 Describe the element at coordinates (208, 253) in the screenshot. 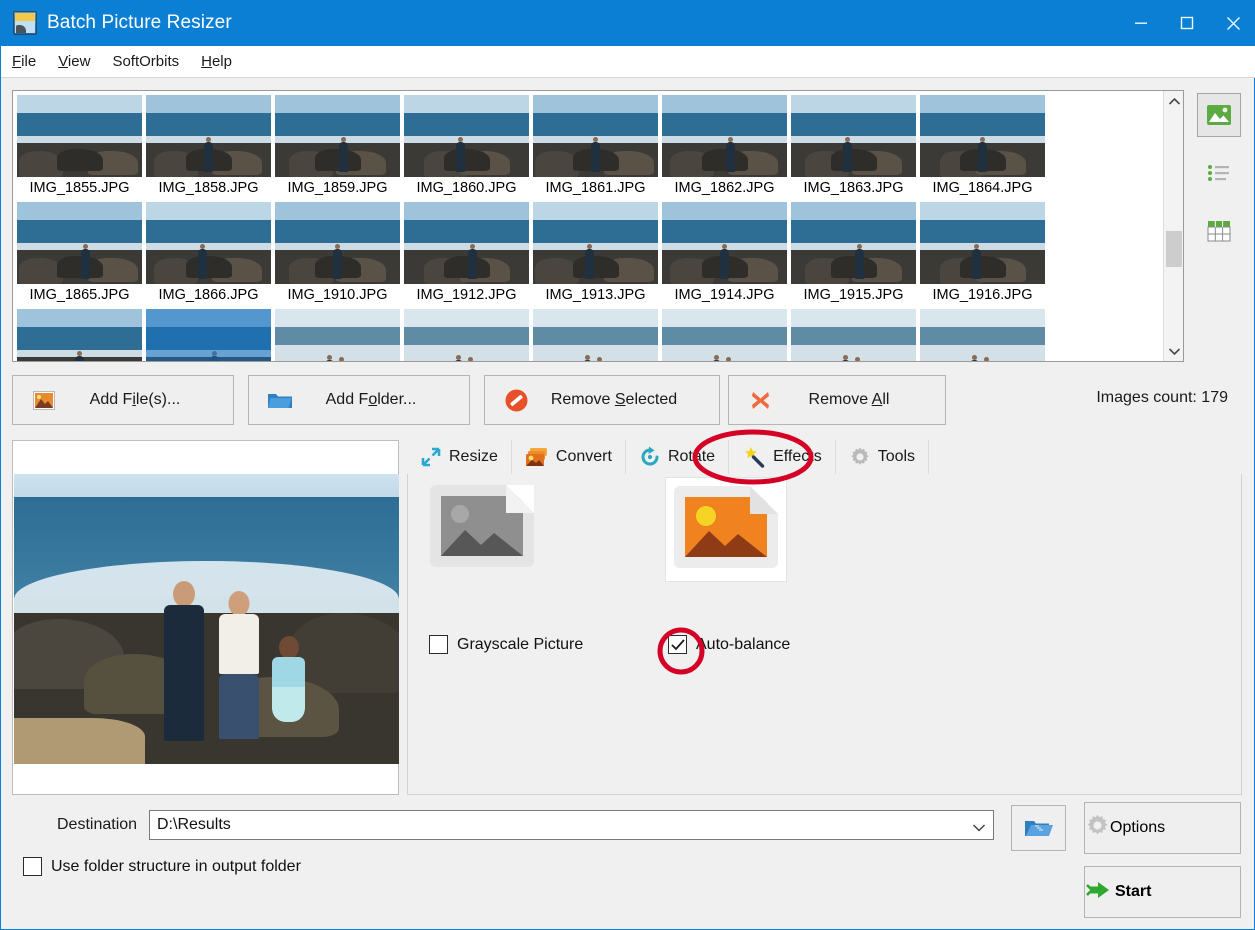

I see `thumbnail-item: IMG_1866.JPG` at that location.